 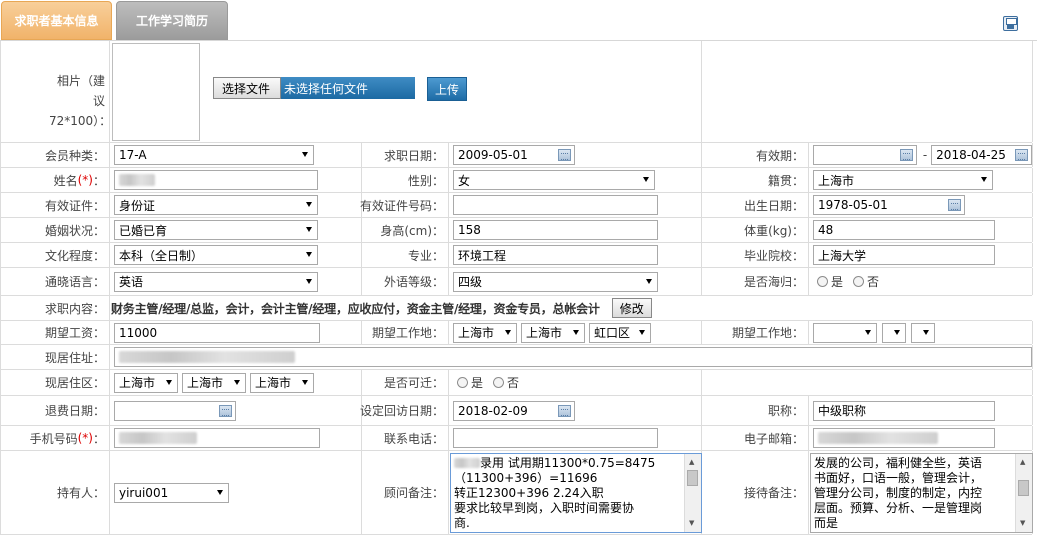 I want to click on revisit-date-input: 2018-02-09, so click(x=514, y=410).